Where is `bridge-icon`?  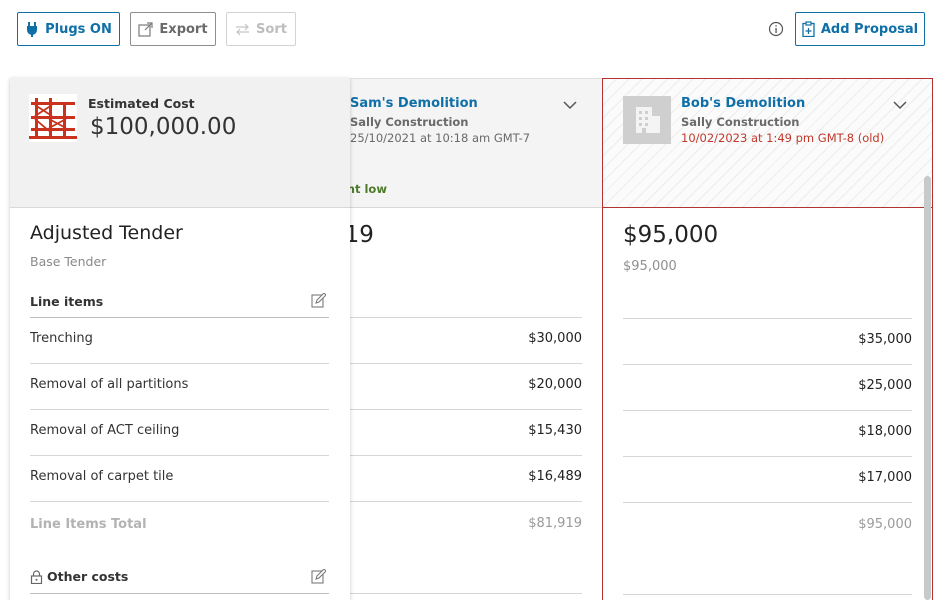 bridge-icon is located at coordinates (53, 118).